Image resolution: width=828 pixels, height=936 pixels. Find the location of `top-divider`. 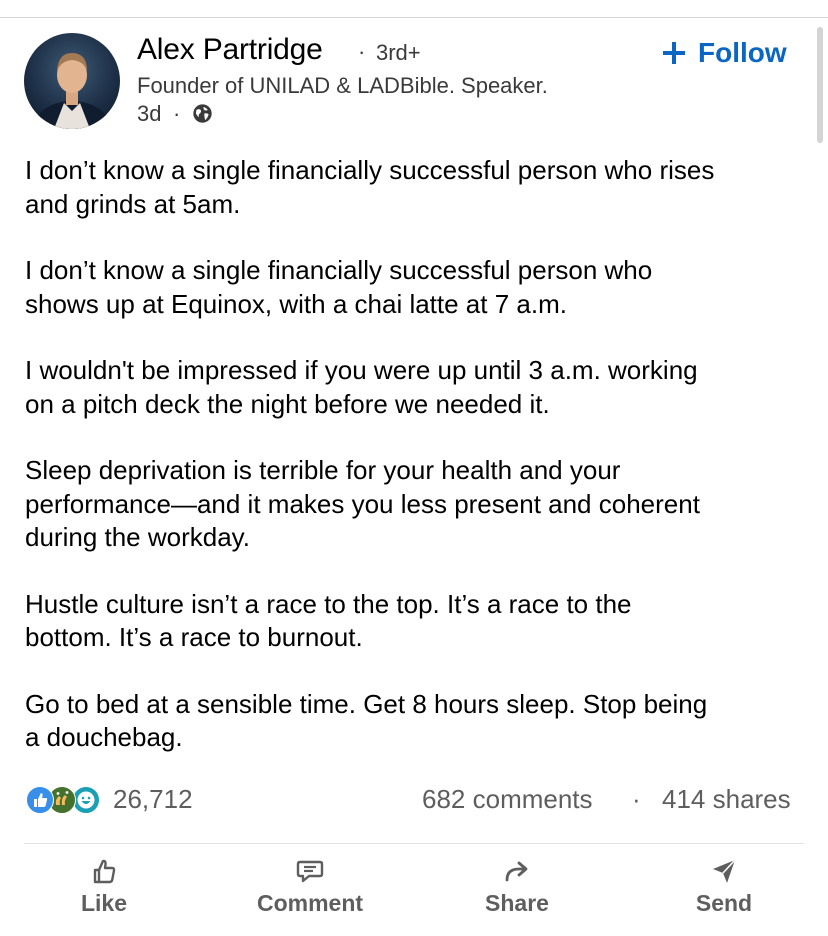

top-divider is located at coordinates (414, 17).